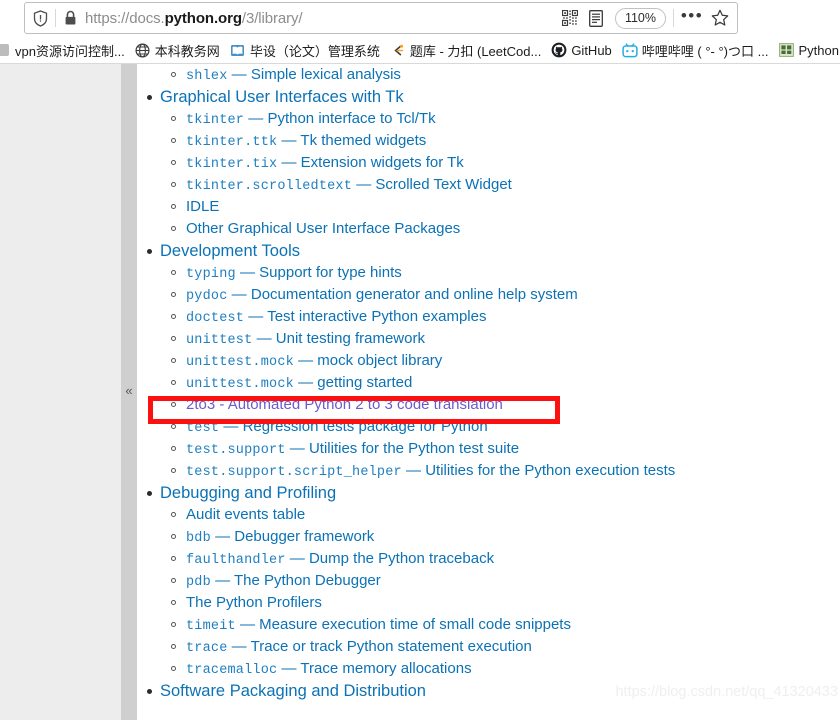 Image resolution: width=840 pixels, height=720 pixels. Describe the element at coordinates (40, 18) in the screenshot. I see `shield-icon` at that location.